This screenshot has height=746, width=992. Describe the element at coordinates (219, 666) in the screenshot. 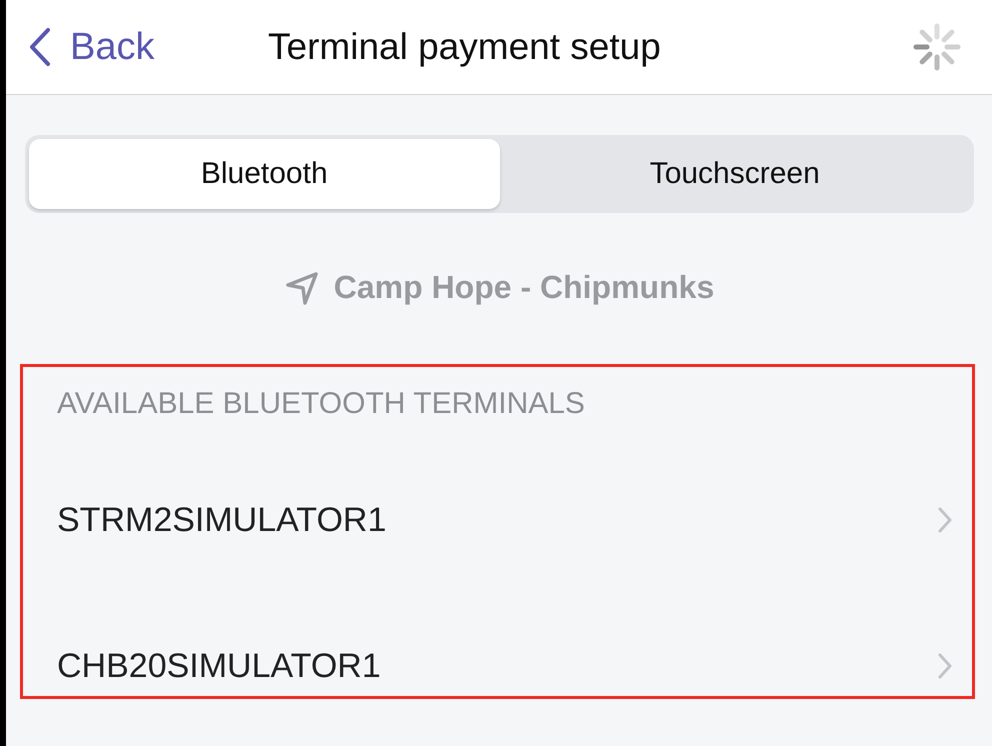

I see `terminal-name: CHB20SIMULATOR1` at that location.